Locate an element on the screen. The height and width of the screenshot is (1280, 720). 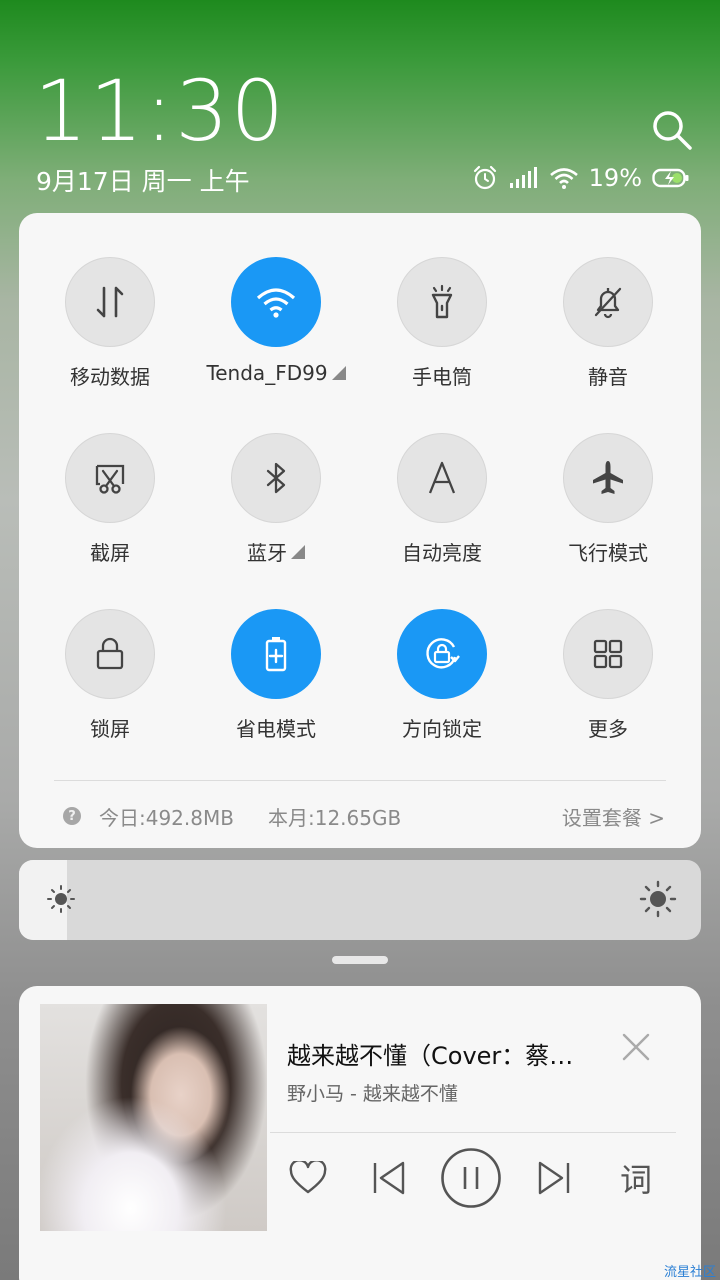
toggle-rotation-lock: 方向锁定 is located at coordinates (442, 684).